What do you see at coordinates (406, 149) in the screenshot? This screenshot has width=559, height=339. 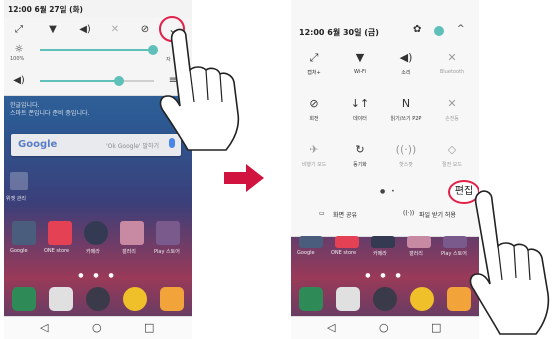 I see `tile-icon: ((·))` at bounding box center [406, 149].